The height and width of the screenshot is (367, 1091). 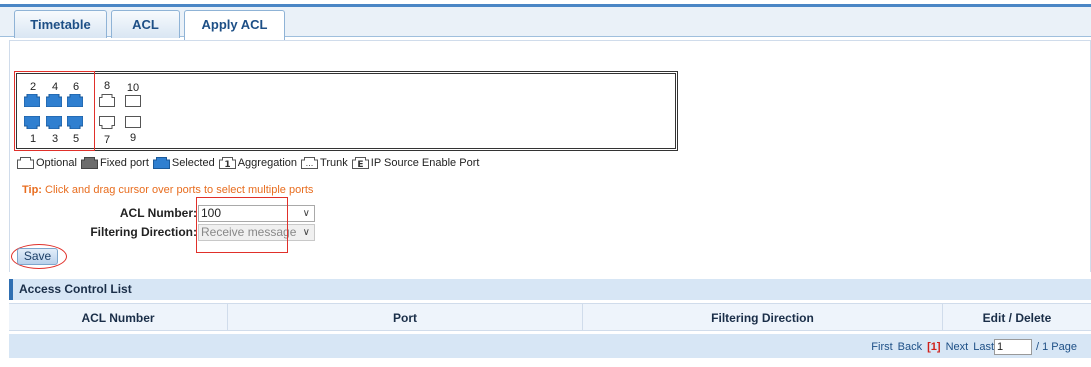 I want to click on column-port: Port, so click(x=405, y=317).